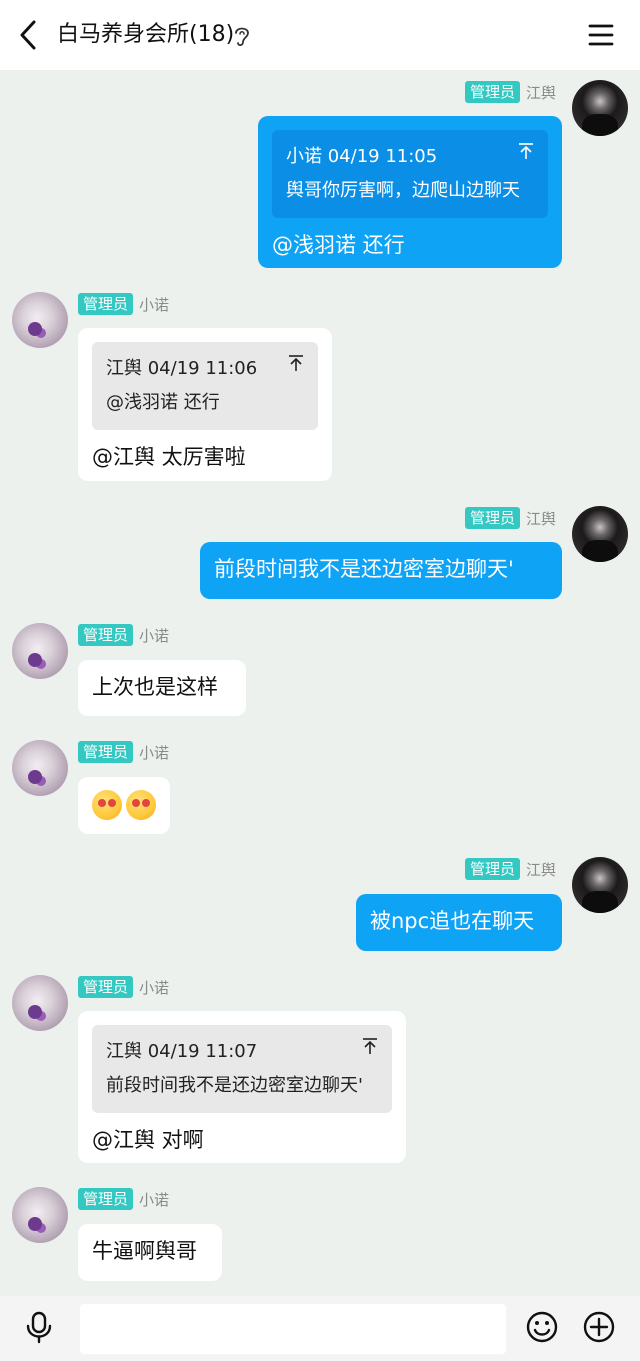  I want to click on message-bubble: 小诺 04/19 11:05 舆哥你厉害啊，边爬山边聊天 @浅羽诺 还行, so click(410, 192).